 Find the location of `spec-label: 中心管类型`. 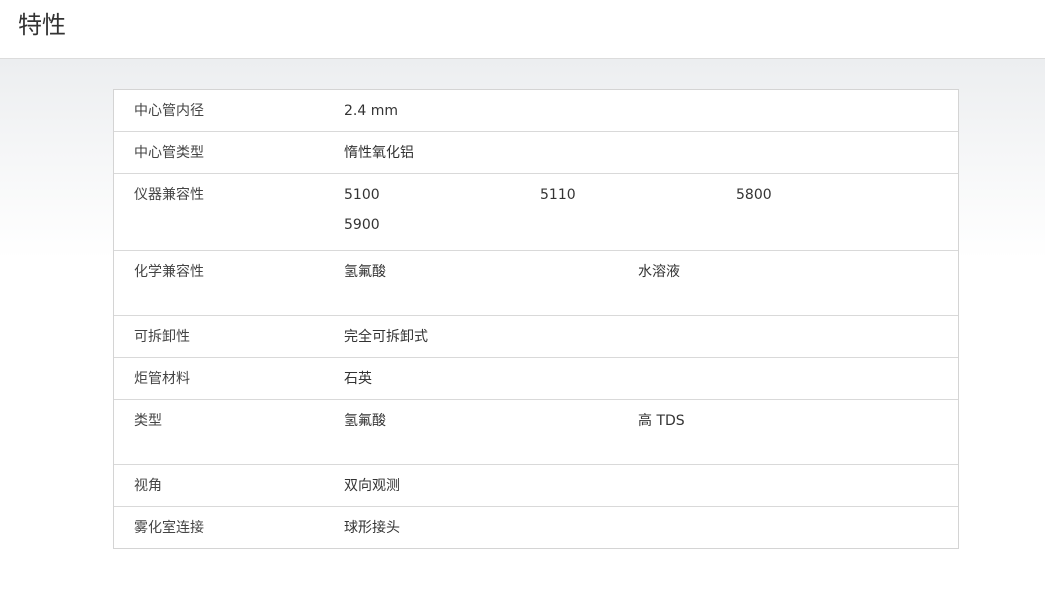

spec-label: 中心管类型 is located at coordinates (169, 153).